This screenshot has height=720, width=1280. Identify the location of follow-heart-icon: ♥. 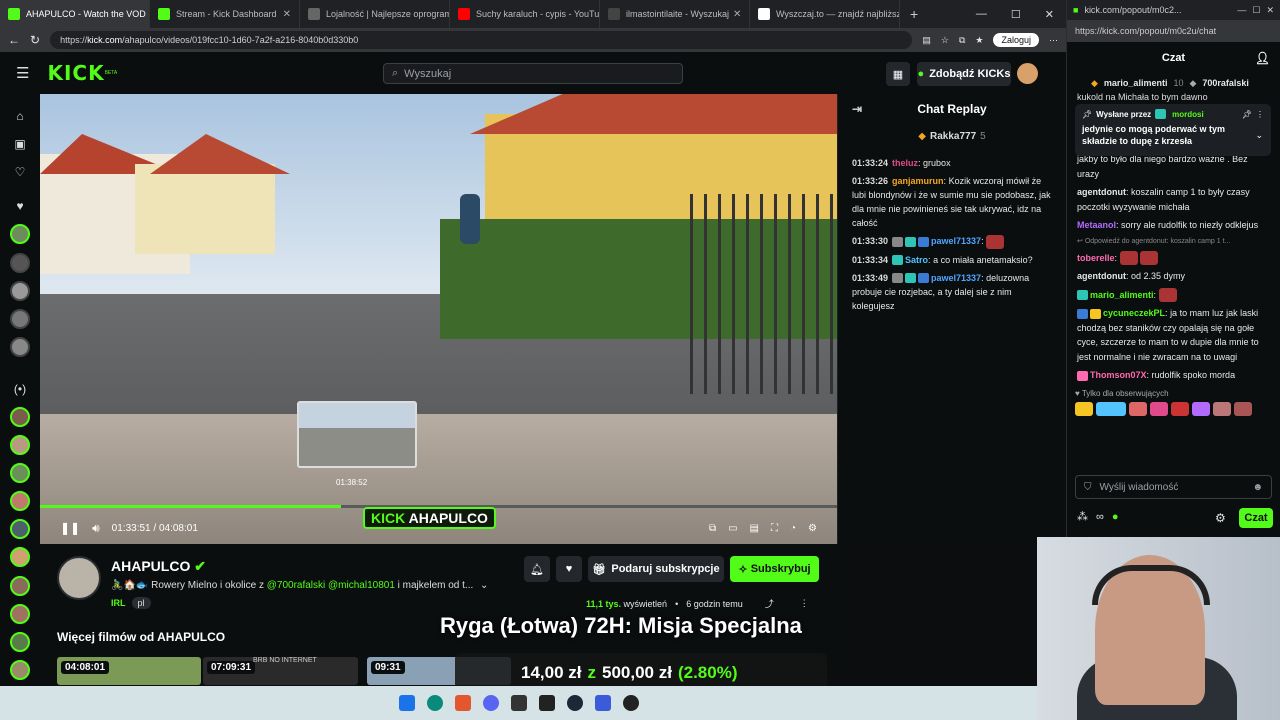
(569, 569).